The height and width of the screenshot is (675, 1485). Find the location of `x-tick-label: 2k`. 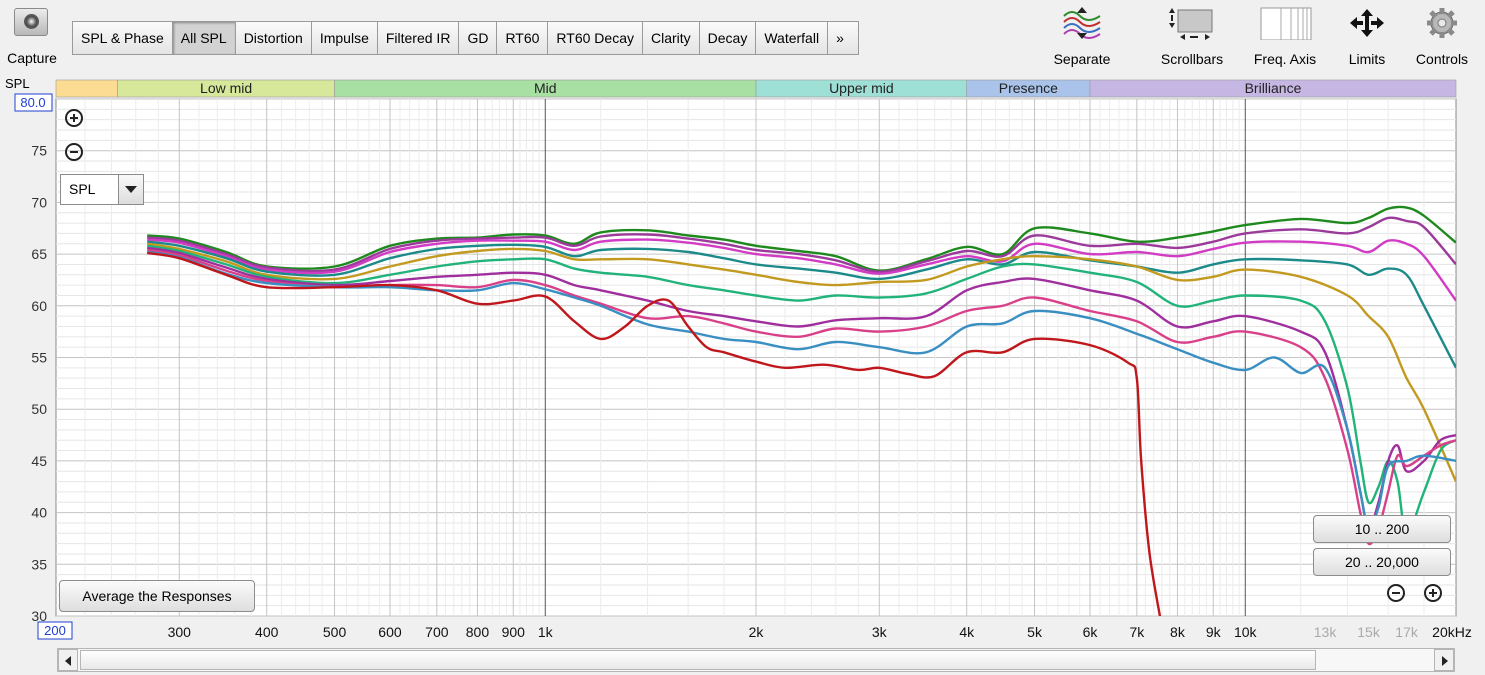

x-tick-label: 2k is located at coordinates (757, 632).